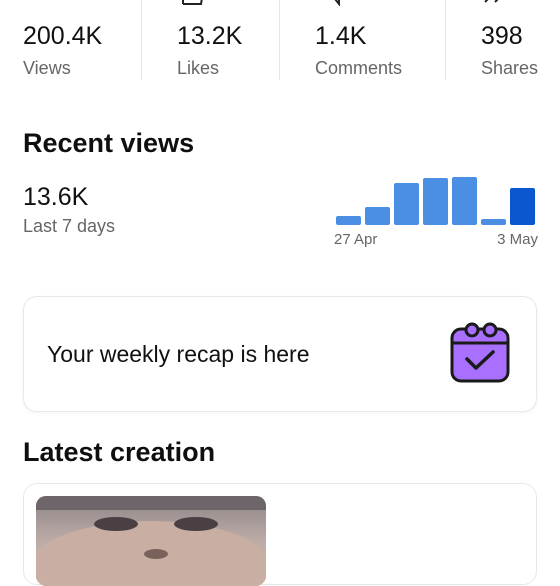  What do you see at coordinates (47, 68) in the screenshot?
I see `stat-label: Views` at bounding box center [47, 68].